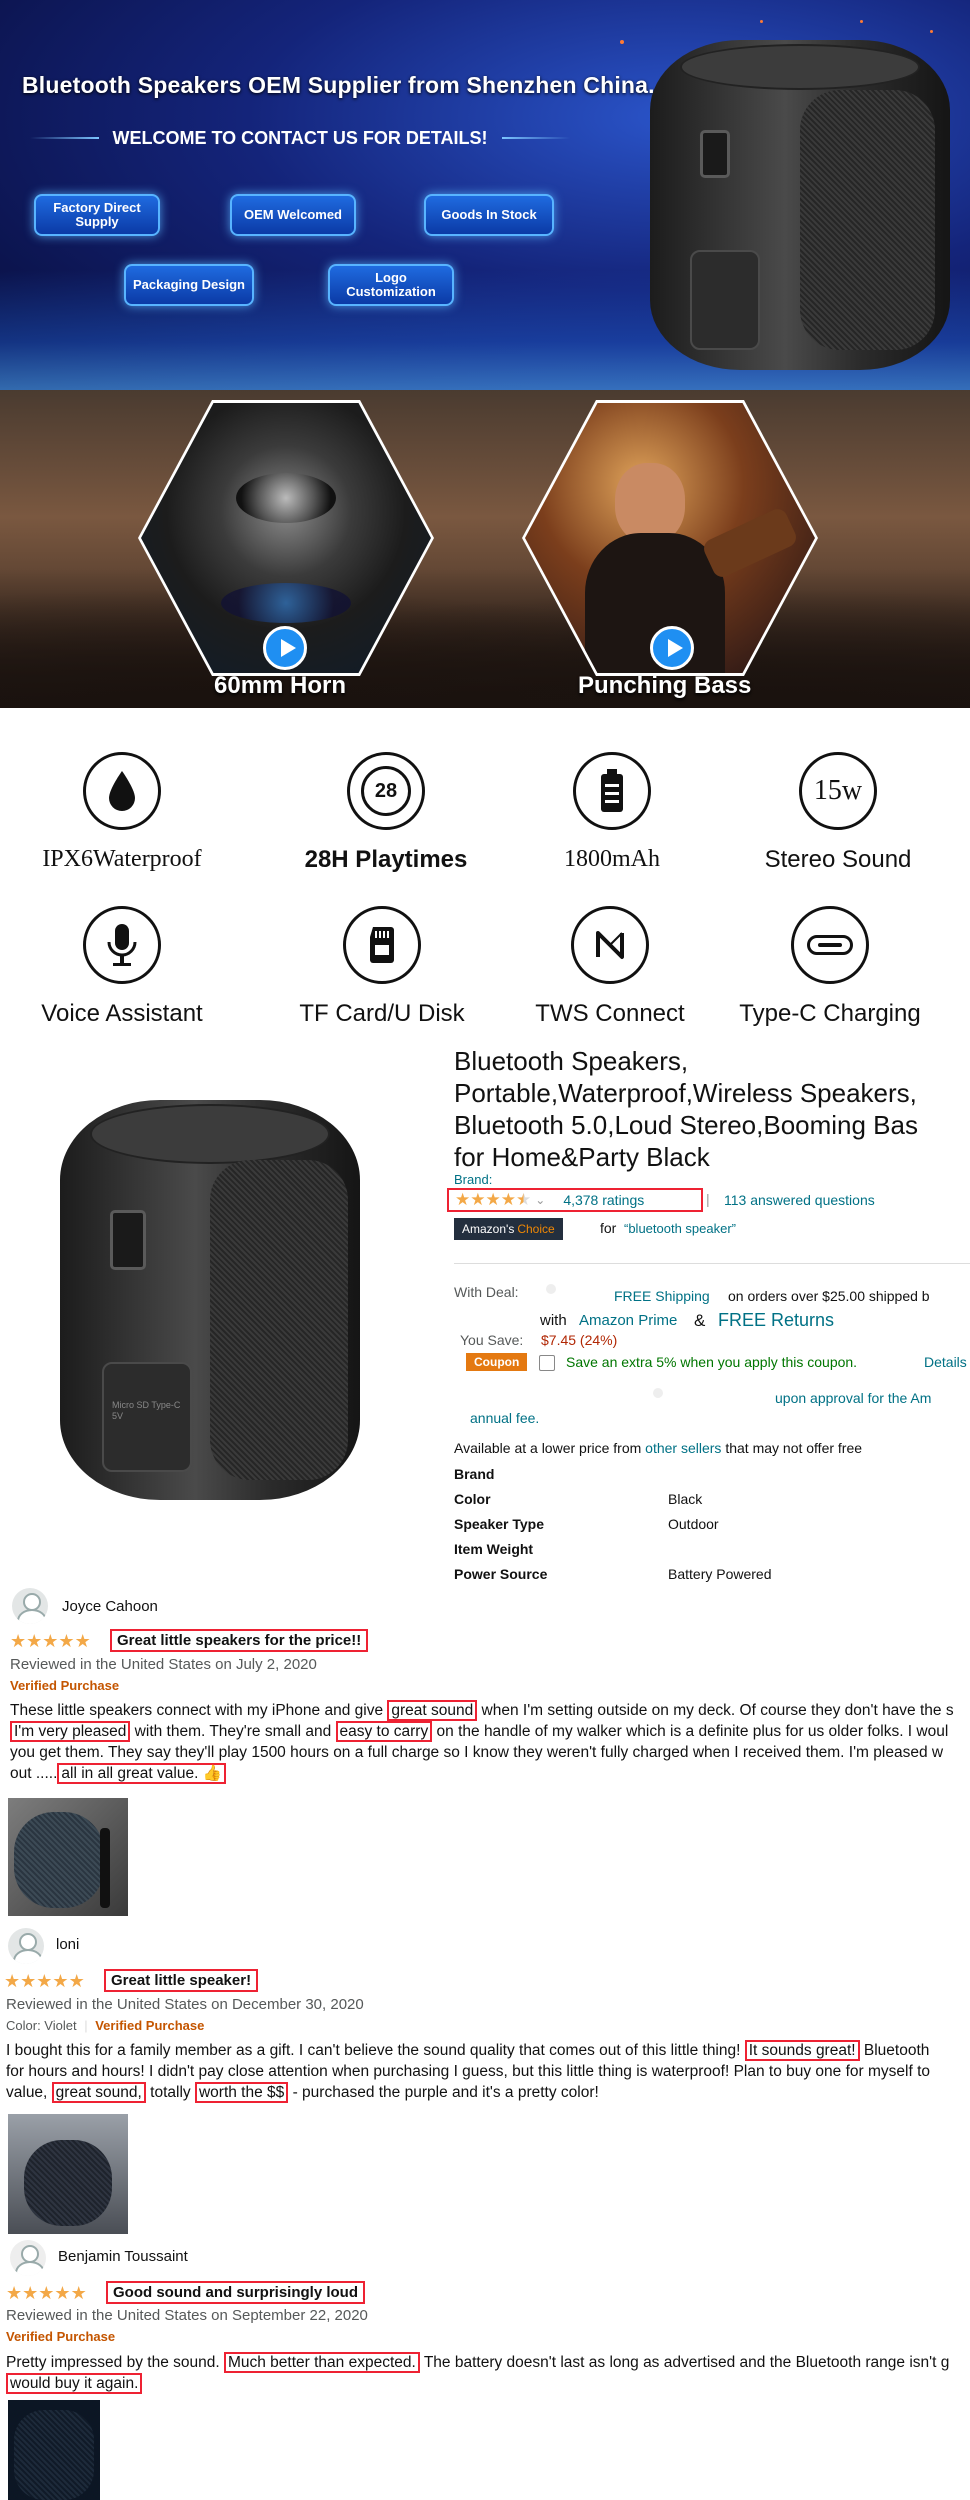 The height and width of the screenshot is (2500, 970). I want to click on title-line: Bluetooth 5.0,Loud Stereo,Booming Bas, so click(686, 1125).